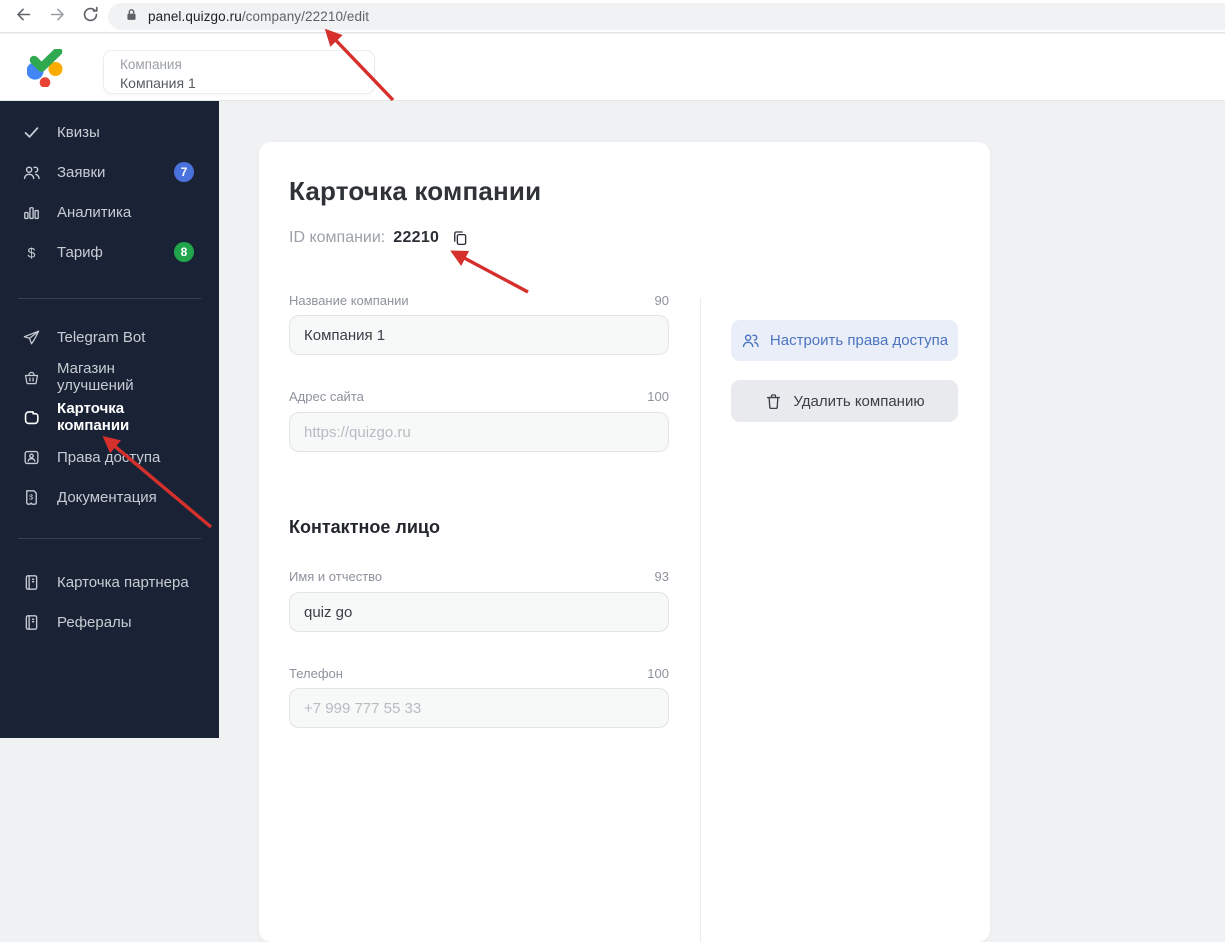 The image size is (1225, 942). I want to click on field-label-row: Телефон 100, so click(479, 673).